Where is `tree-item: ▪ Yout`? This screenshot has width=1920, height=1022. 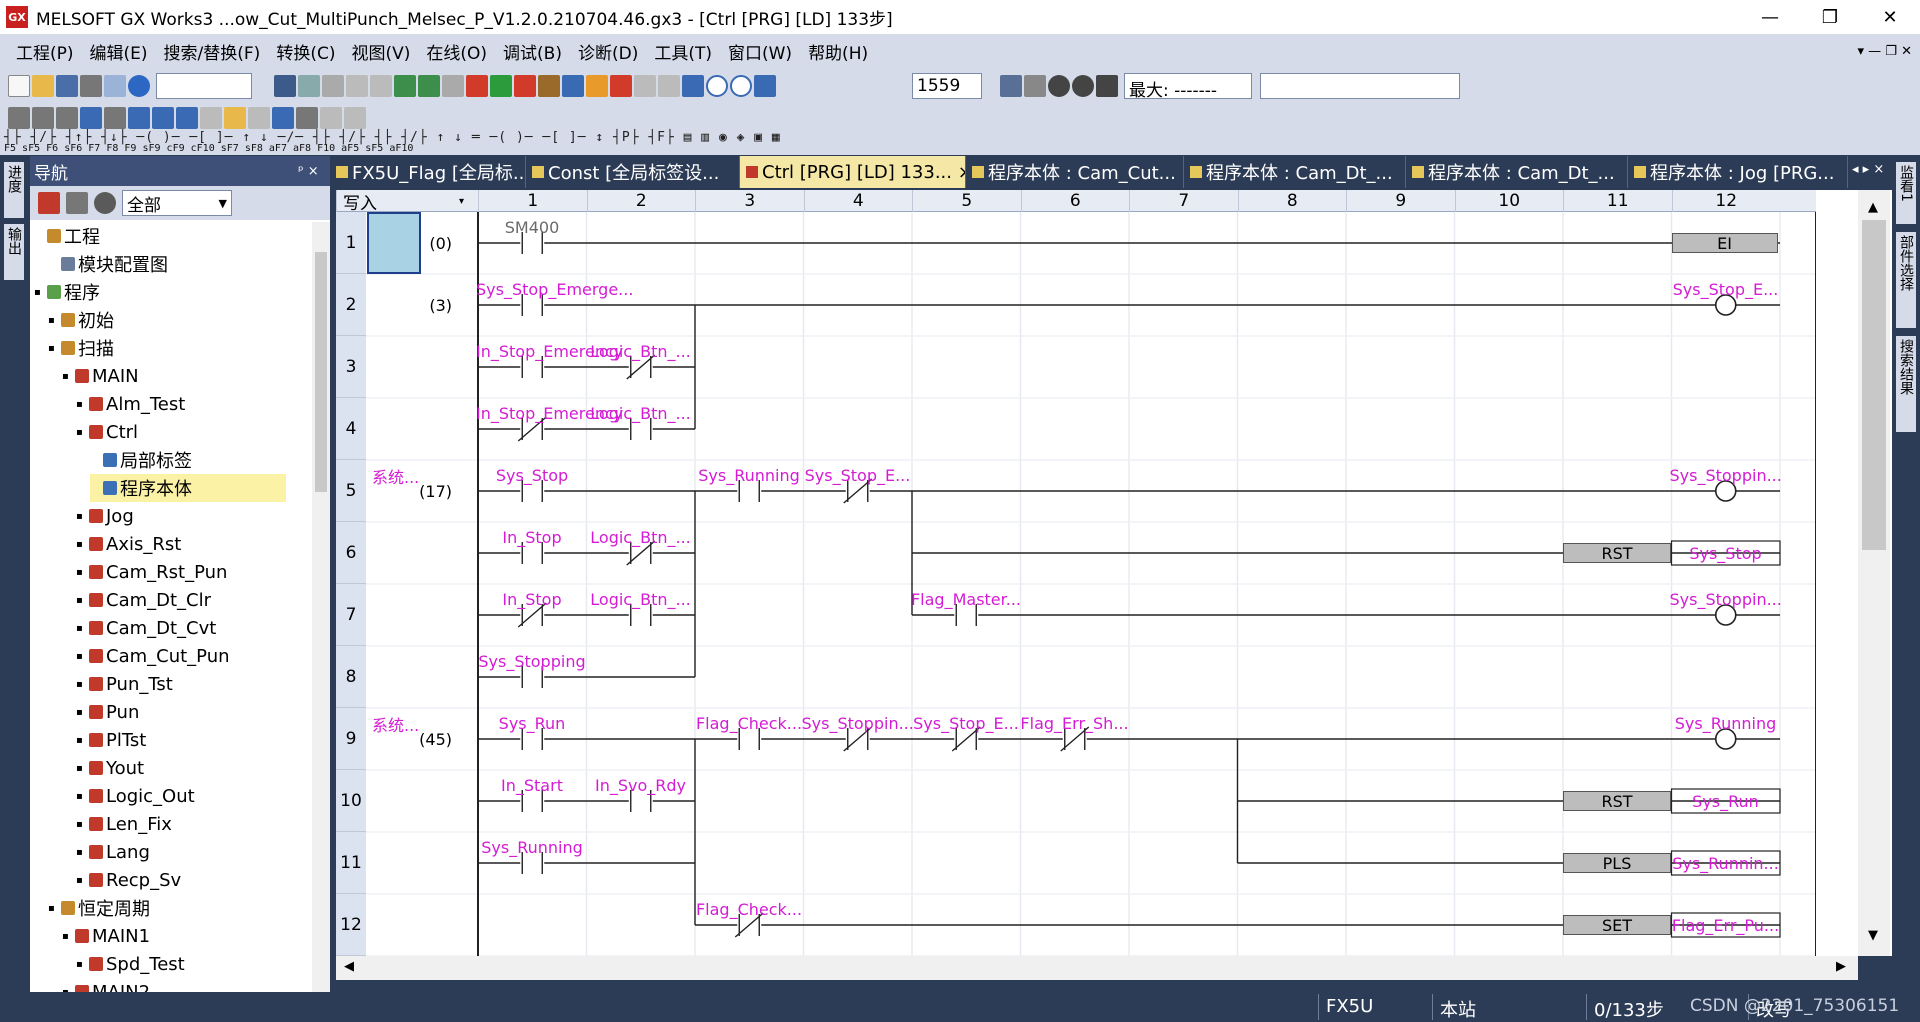 tree-item: ▪ Yout is located at coordinates (110, 768).